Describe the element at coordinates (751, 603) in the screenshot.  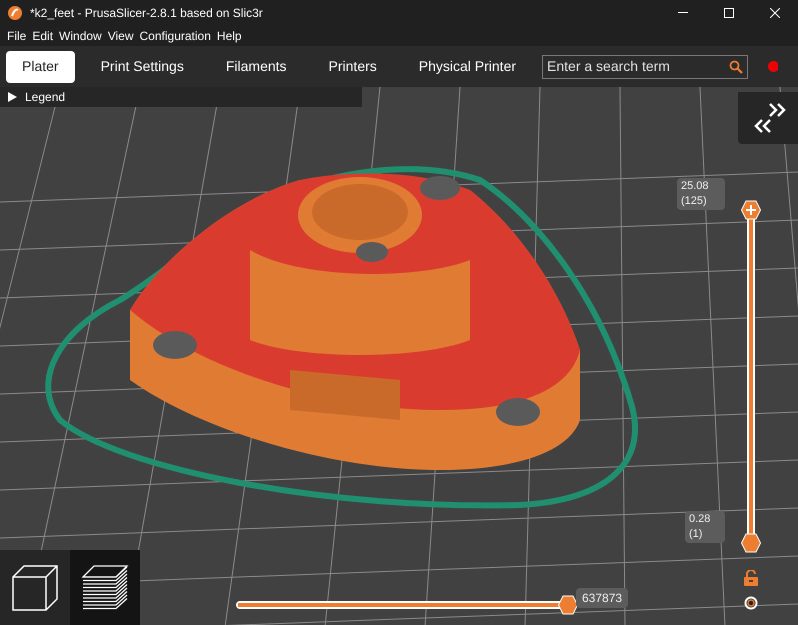
I see `settings-icon` at that location.